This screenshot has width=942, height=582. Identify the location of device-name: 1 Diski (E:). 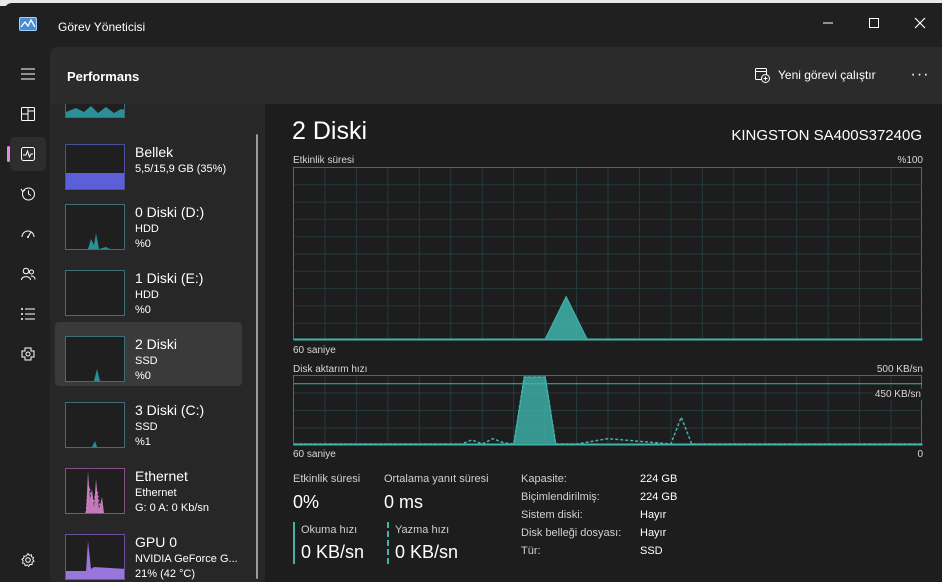
(169, 278).